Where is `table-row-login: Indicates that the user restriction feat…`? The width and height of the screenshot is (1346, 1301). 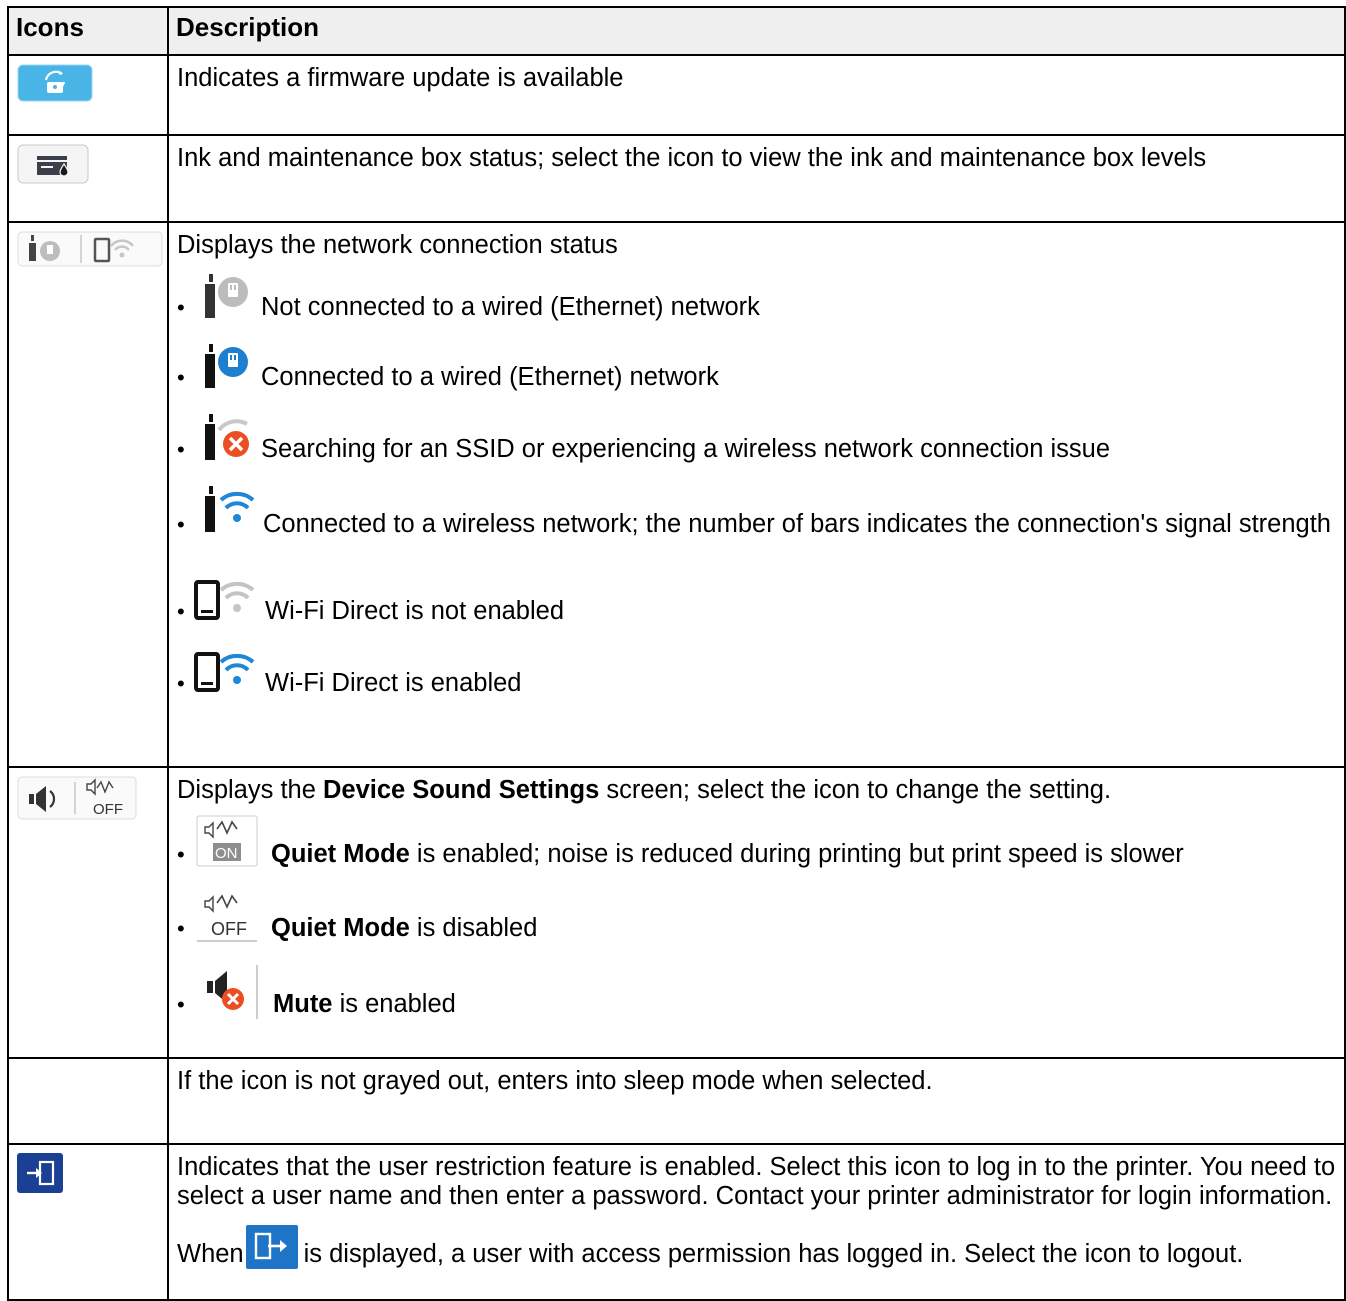 table-row-login: Indicates that the user restriction feat… is located at coordinates (676, 1222).